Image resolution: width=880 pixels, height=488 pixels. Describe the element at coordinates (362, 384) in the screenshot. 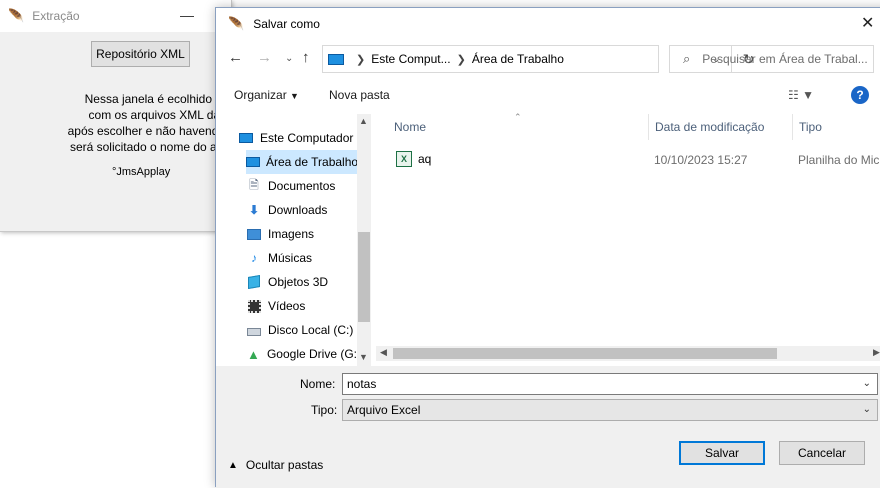

I see `file-name-value: notas` at that location.